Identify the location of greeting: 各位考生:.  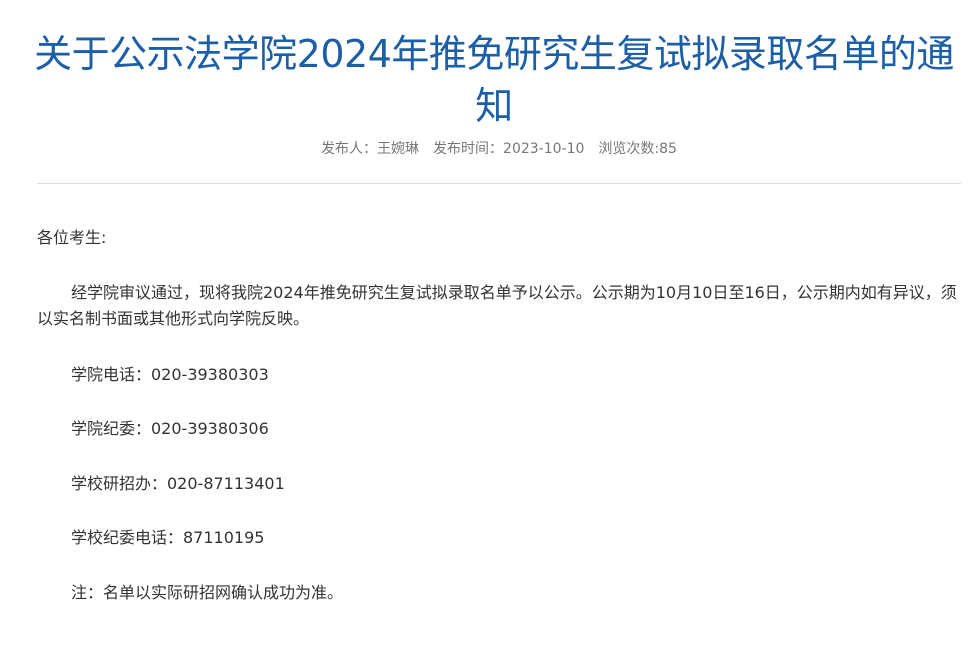
(72, 237).